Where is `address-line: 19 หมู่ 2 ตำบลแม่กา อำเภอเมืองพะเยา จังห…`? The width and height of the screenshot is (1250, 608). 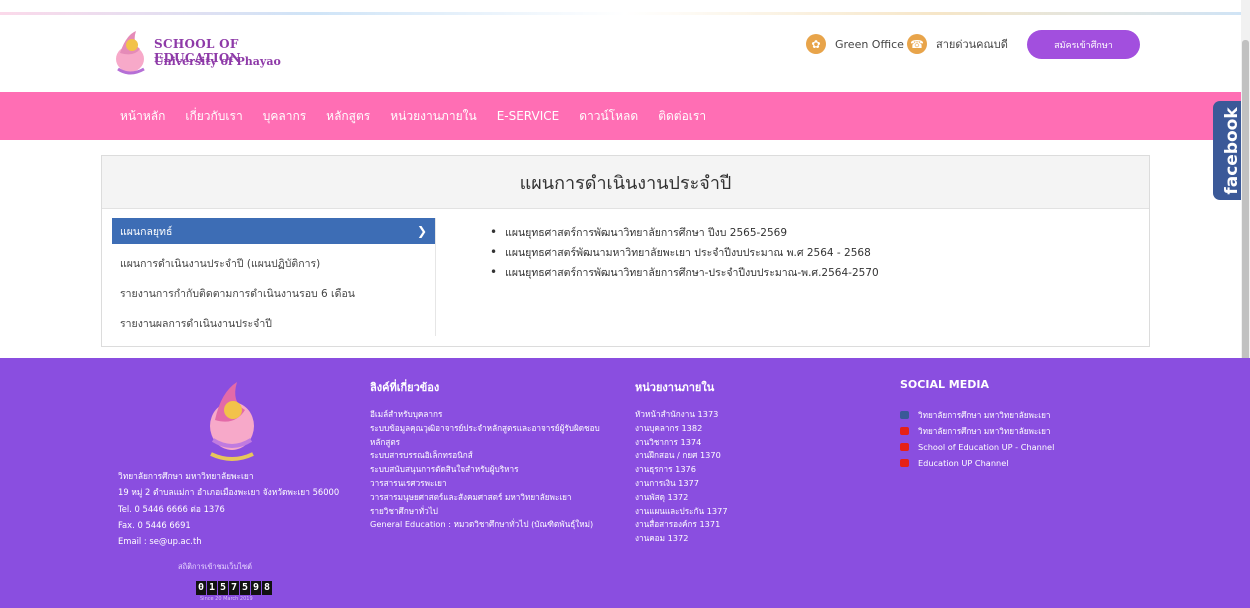
address-line: 19 หมู่ 2 ตำบลแม่กา อำเภอเมืองพะเยา จังห… is located at coordinates (229, 492).